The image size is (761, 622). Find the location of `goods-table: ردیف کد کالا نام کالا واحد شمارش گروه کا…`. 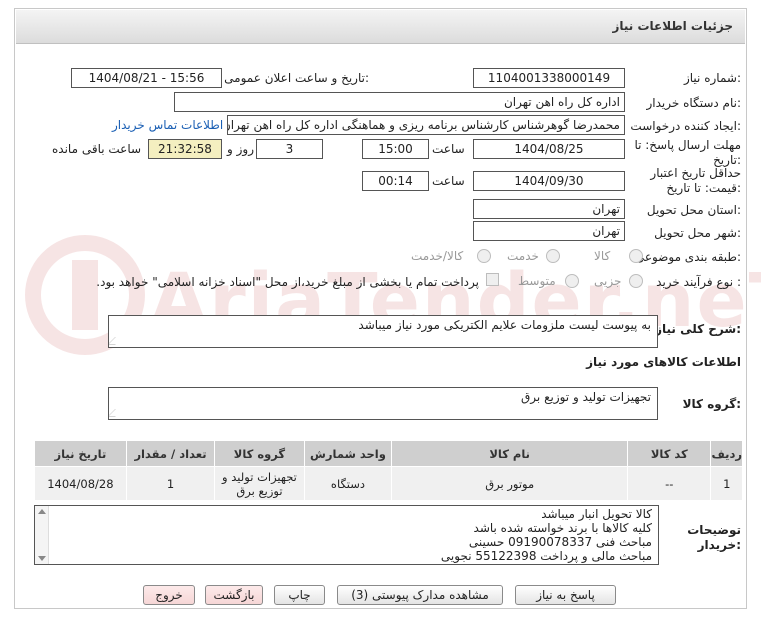

goods-table: ردیف کد کالا نام کالا واحد شمارش گروه کا… is located at coordinates (388, 470).